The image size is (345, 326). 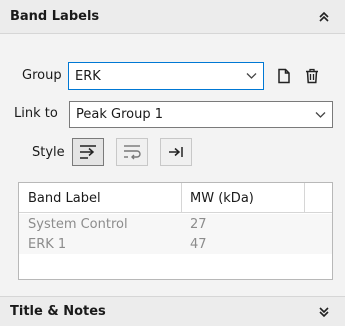 I want to click on style-wrap-lines-button, so click(x=132, y=152).